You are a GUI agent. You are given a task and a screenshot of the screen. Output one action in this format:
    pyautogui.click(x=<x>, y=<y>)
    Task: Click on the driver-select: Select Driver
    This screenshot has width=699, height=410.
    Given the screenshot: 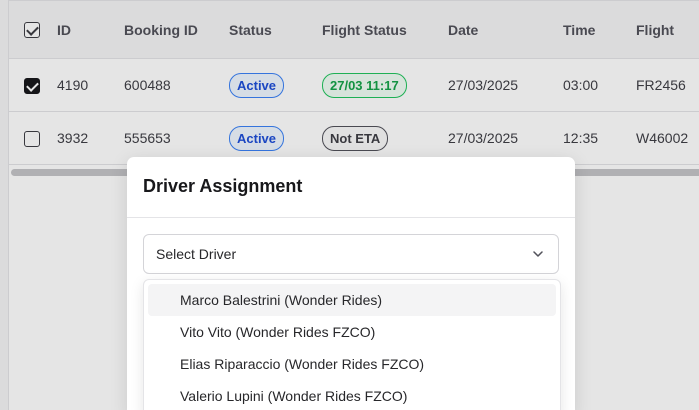 What is the action you would take?
    pyautogui.click(x=351, y=254)
    